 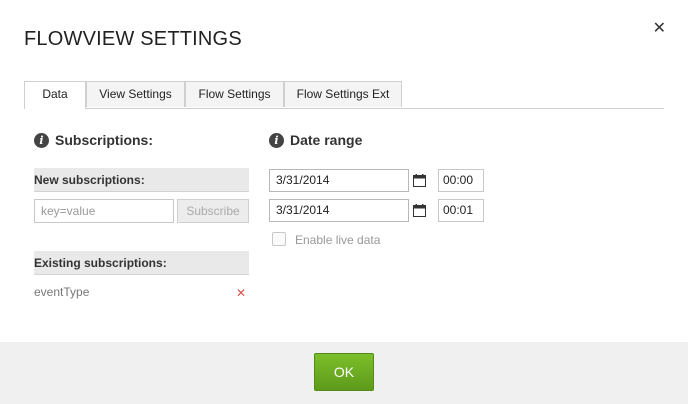 I want to click on tab-view-settings: View Settings, so click(x=135, y=94).